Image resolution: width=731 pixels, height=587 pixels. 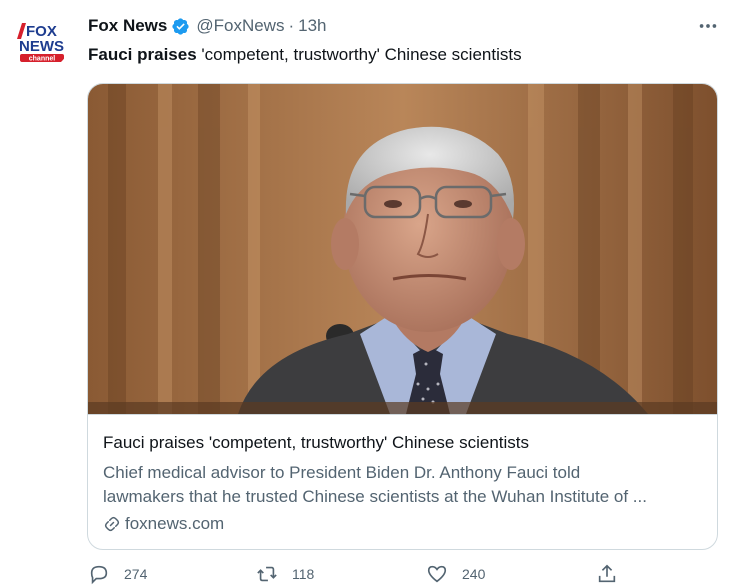 I want to click on avatar: FOX NEWS channel, so click(x=41, y=41).